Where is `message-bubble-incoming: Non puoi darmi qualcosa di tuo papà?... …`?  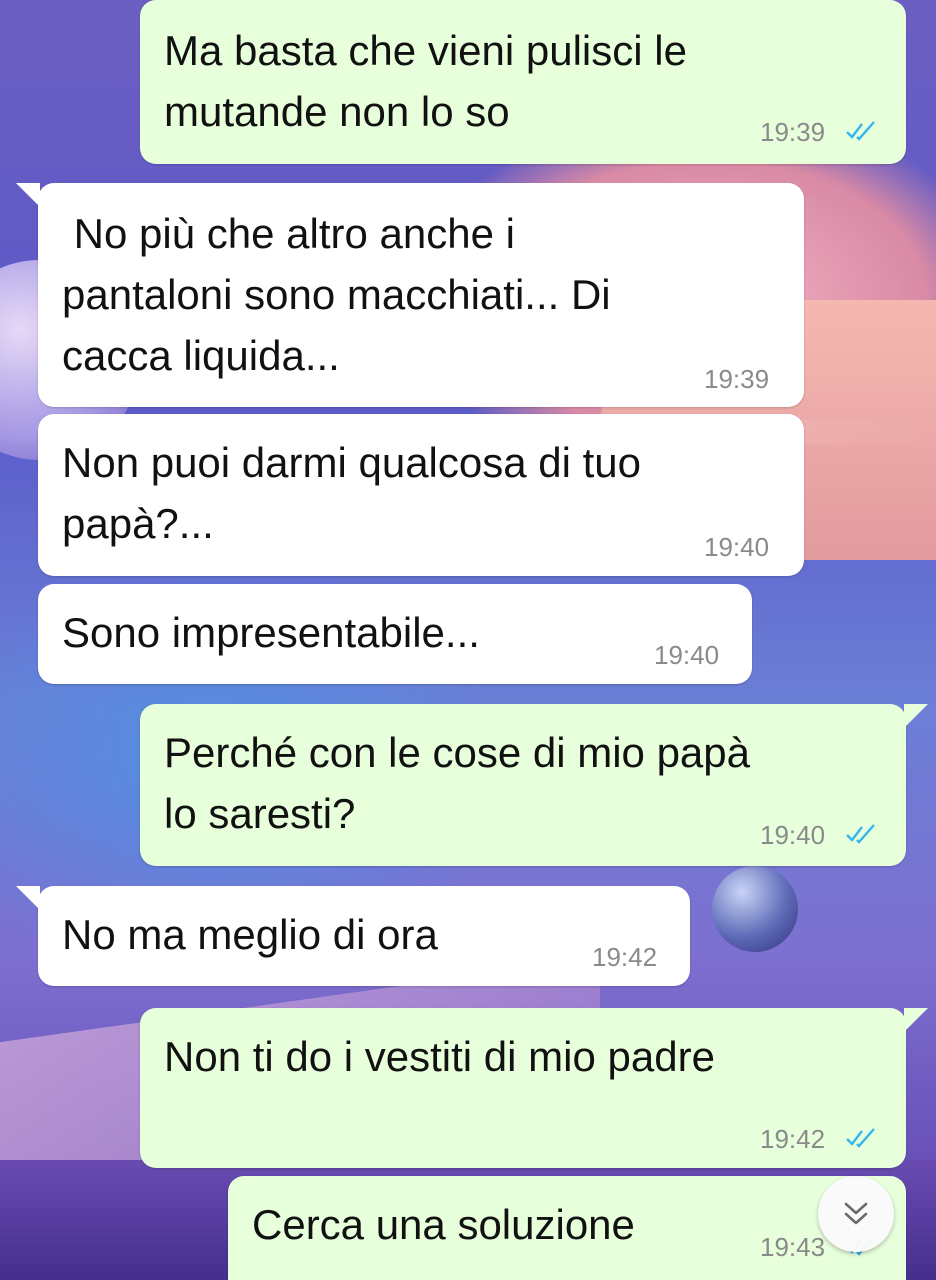
message-bubble-incoming: Non puoi darmi qualcosa di tuo papà?... … is located at coordinates (421, 495).